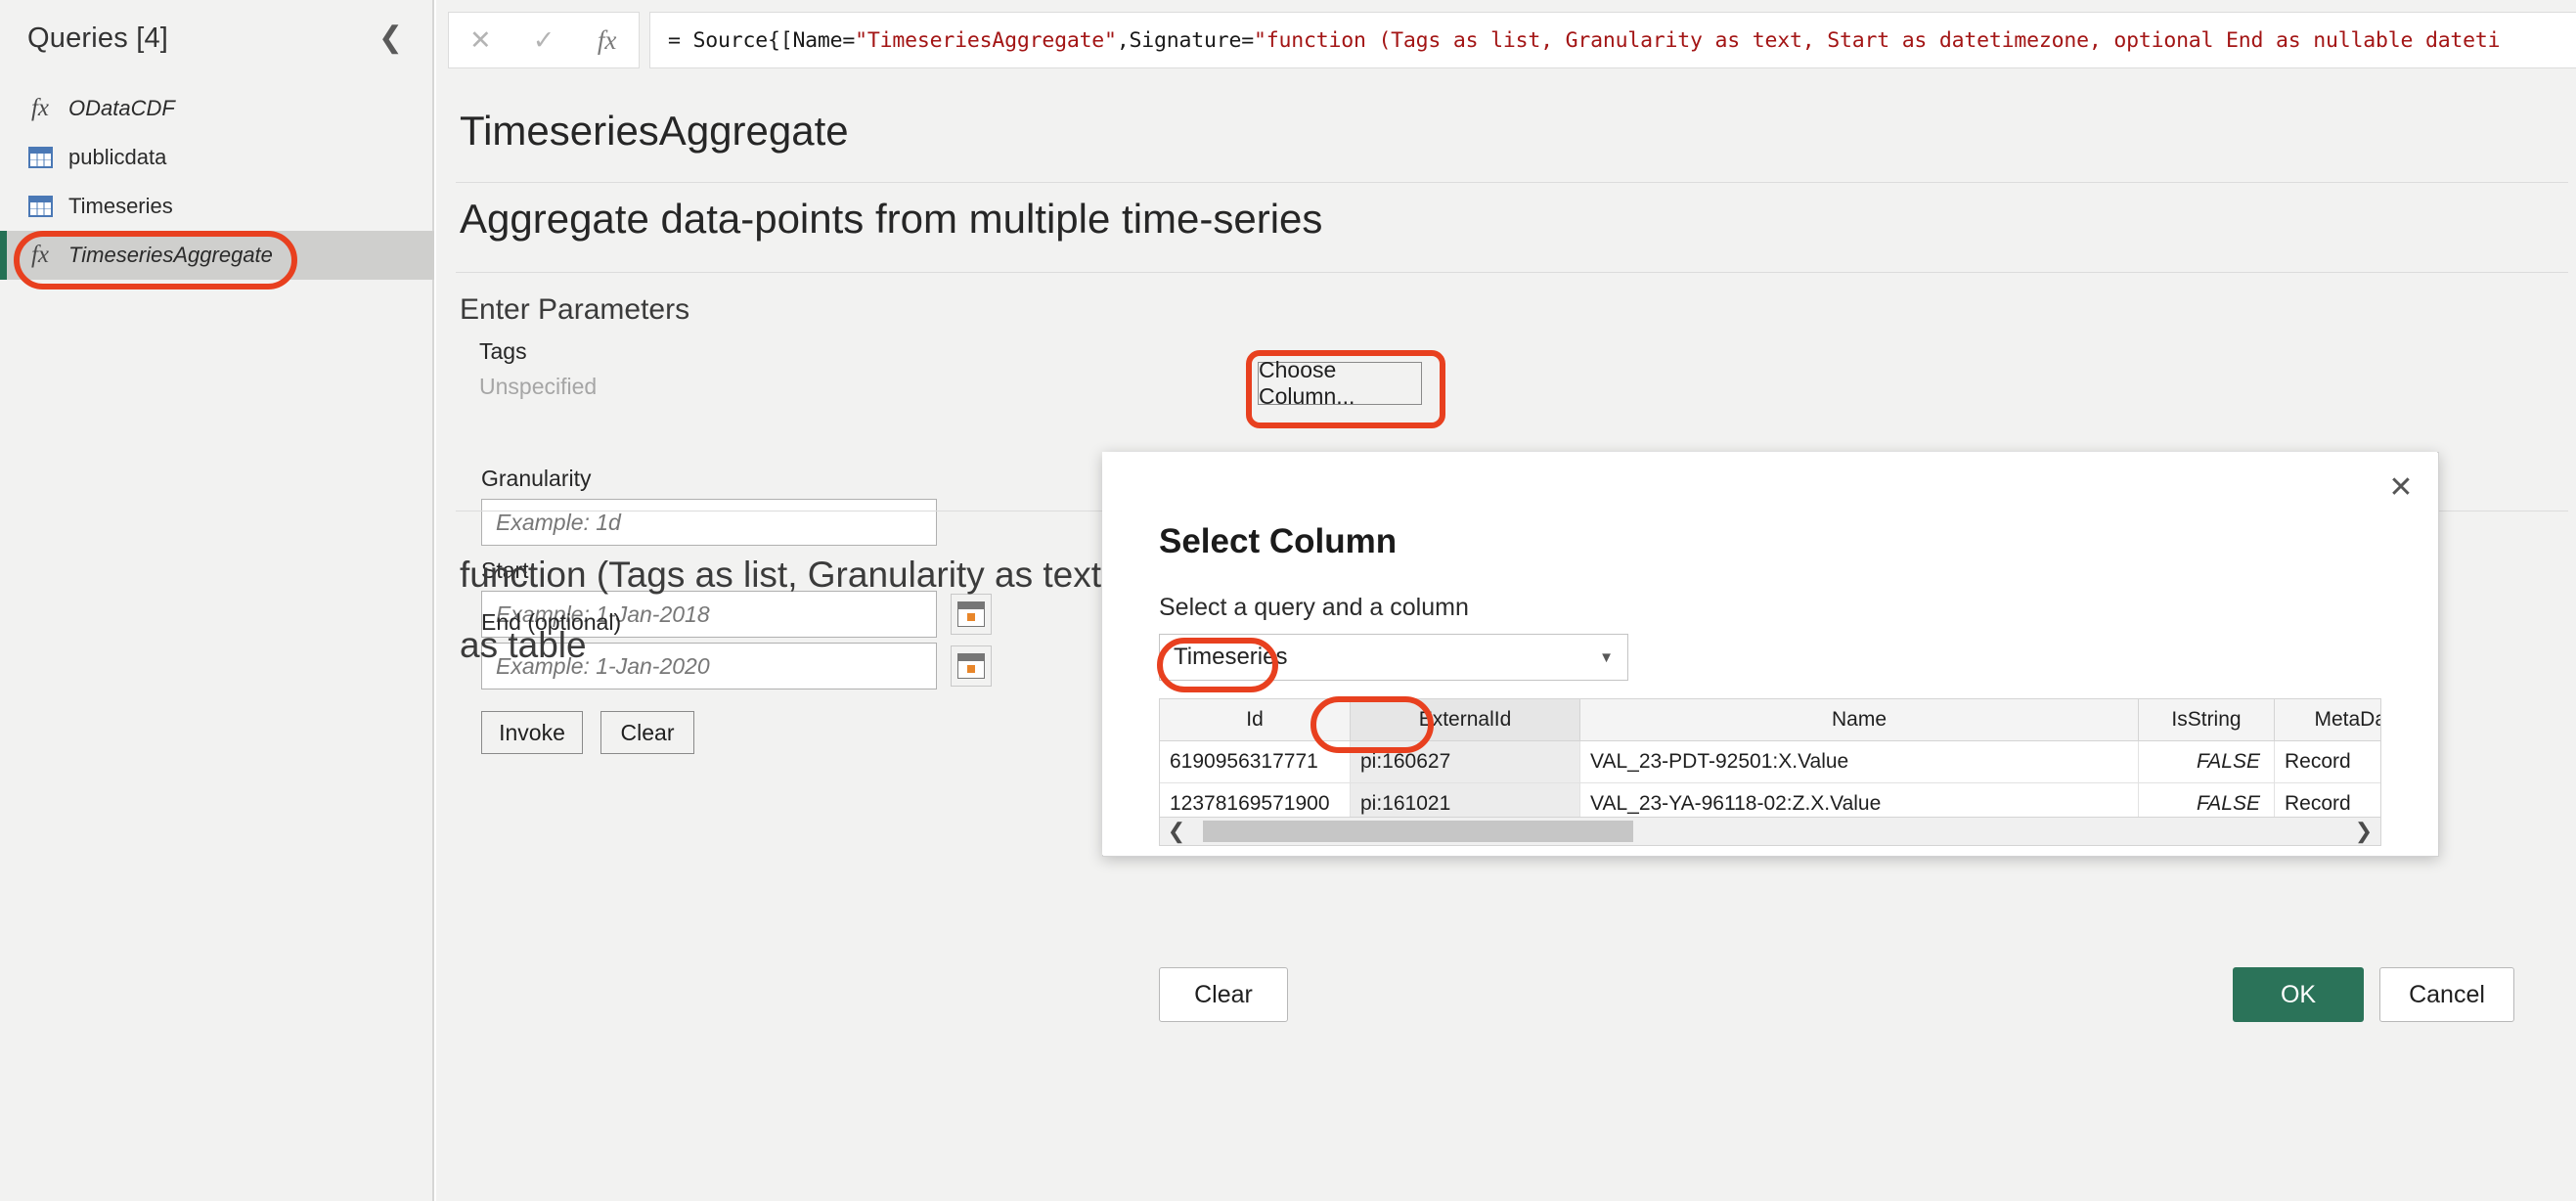 Image resolution: width=2576 pixels, height=1201 pixels. What do you see at coordinates (121, 206) in the screenshot?
I see `sidebar-item-label: Timeseries` at bounding box center [121, 206].